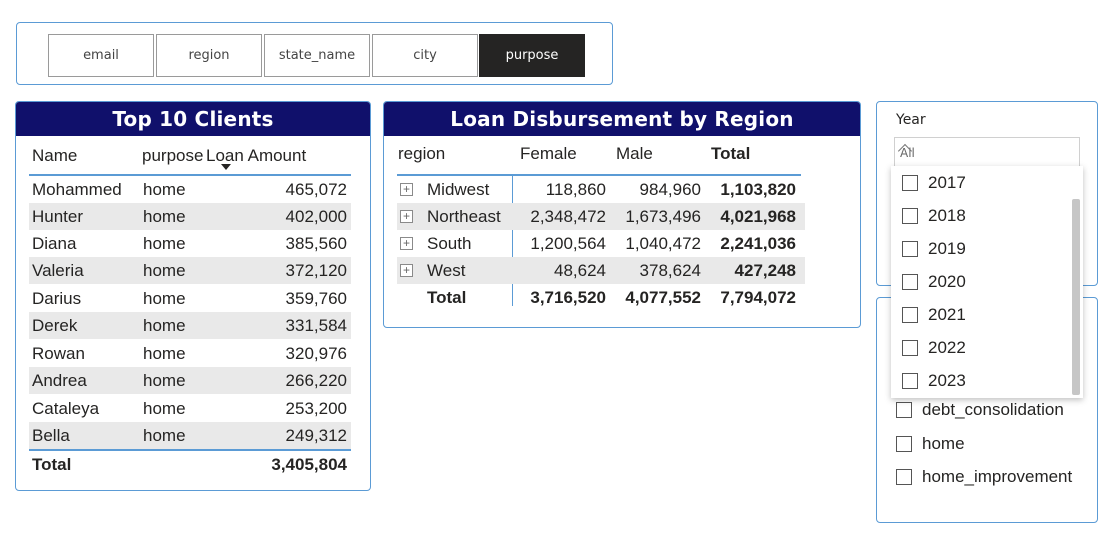 The height and width of the screenshot is (553, 1117). Describe the element at coordinates (425, 55) in the screenshot. I see `field-button-city: city` at that location.